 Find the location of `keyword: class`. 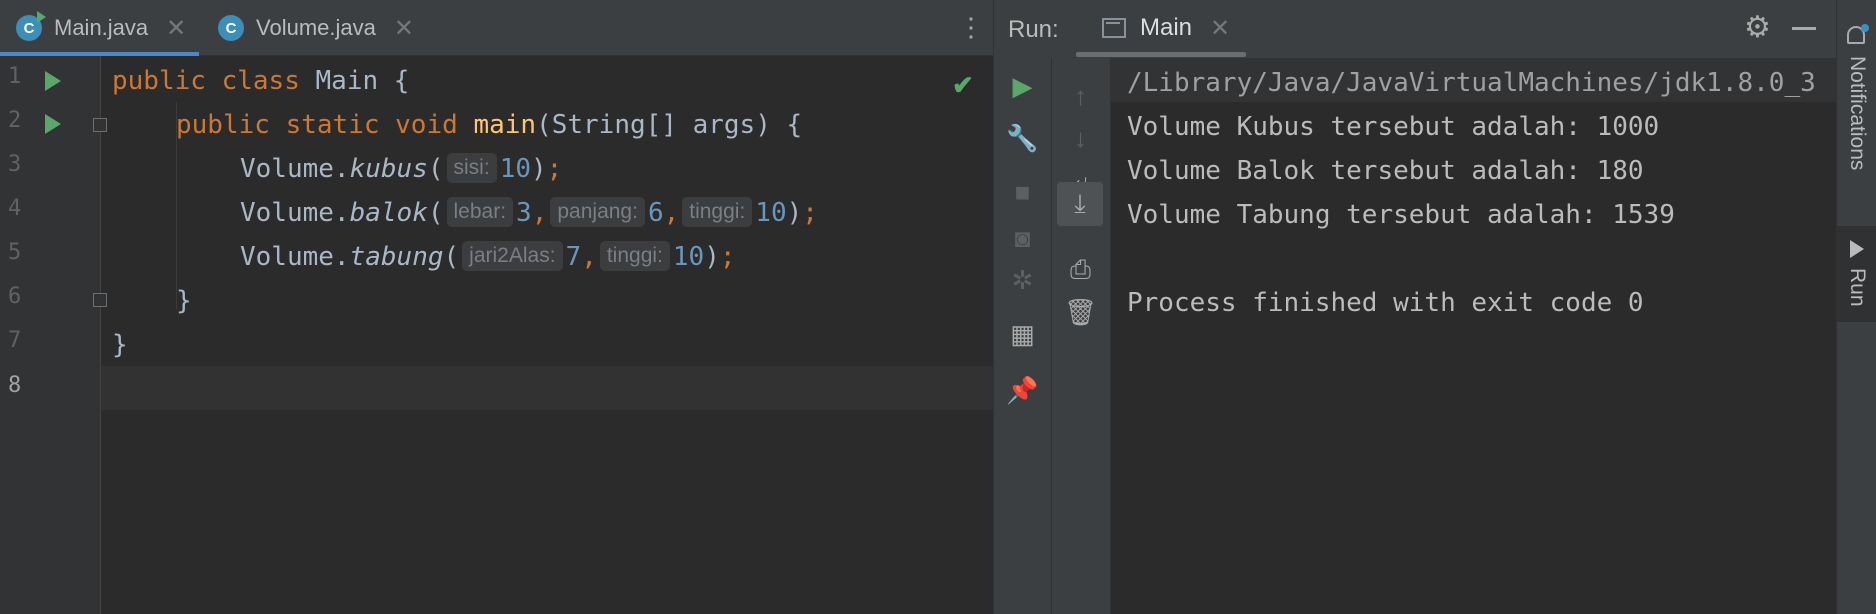

keyword: class is located at coordinates (260, 81).